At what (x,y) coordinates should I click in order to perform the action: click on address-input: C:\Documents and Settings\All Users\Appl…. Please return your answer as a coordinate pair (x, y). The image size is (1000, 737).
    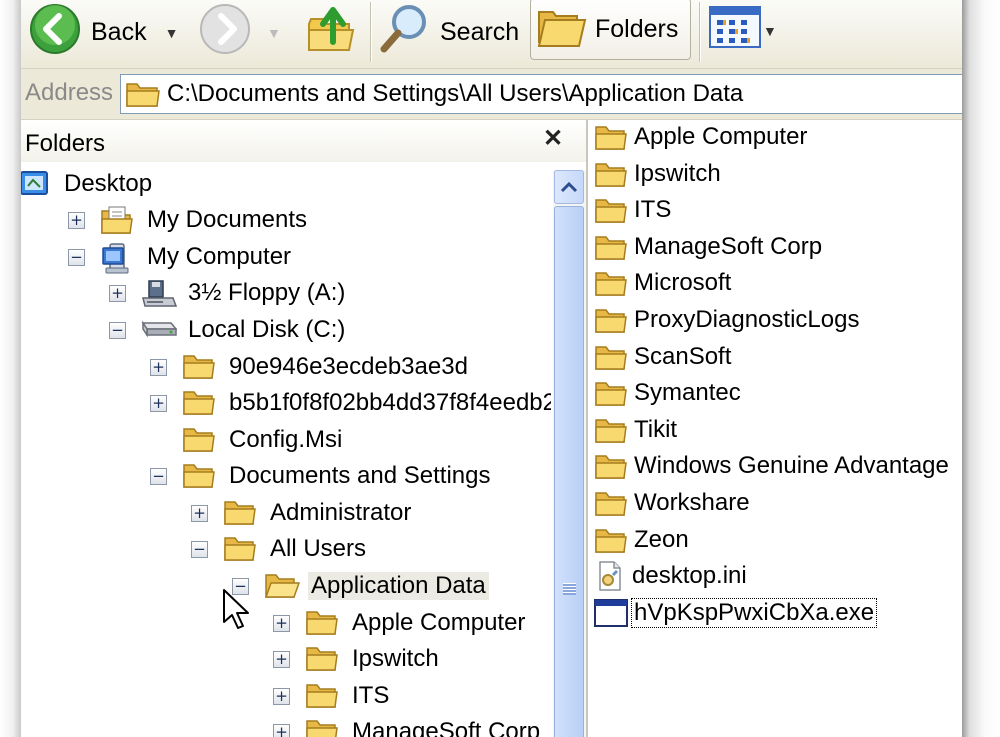
    Looking at the image, I should click on (541, 94).